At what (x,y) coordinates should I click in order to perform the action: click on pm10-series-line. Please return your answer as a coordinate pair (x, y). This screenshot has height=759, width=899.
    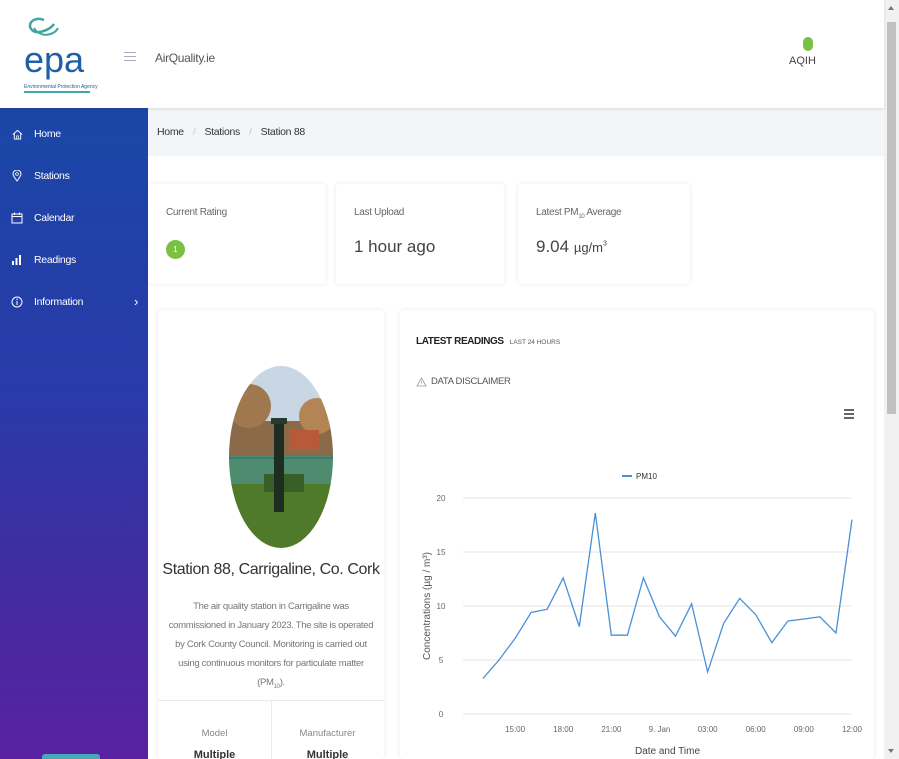
    Looking at the image, I should click on (667, 596).